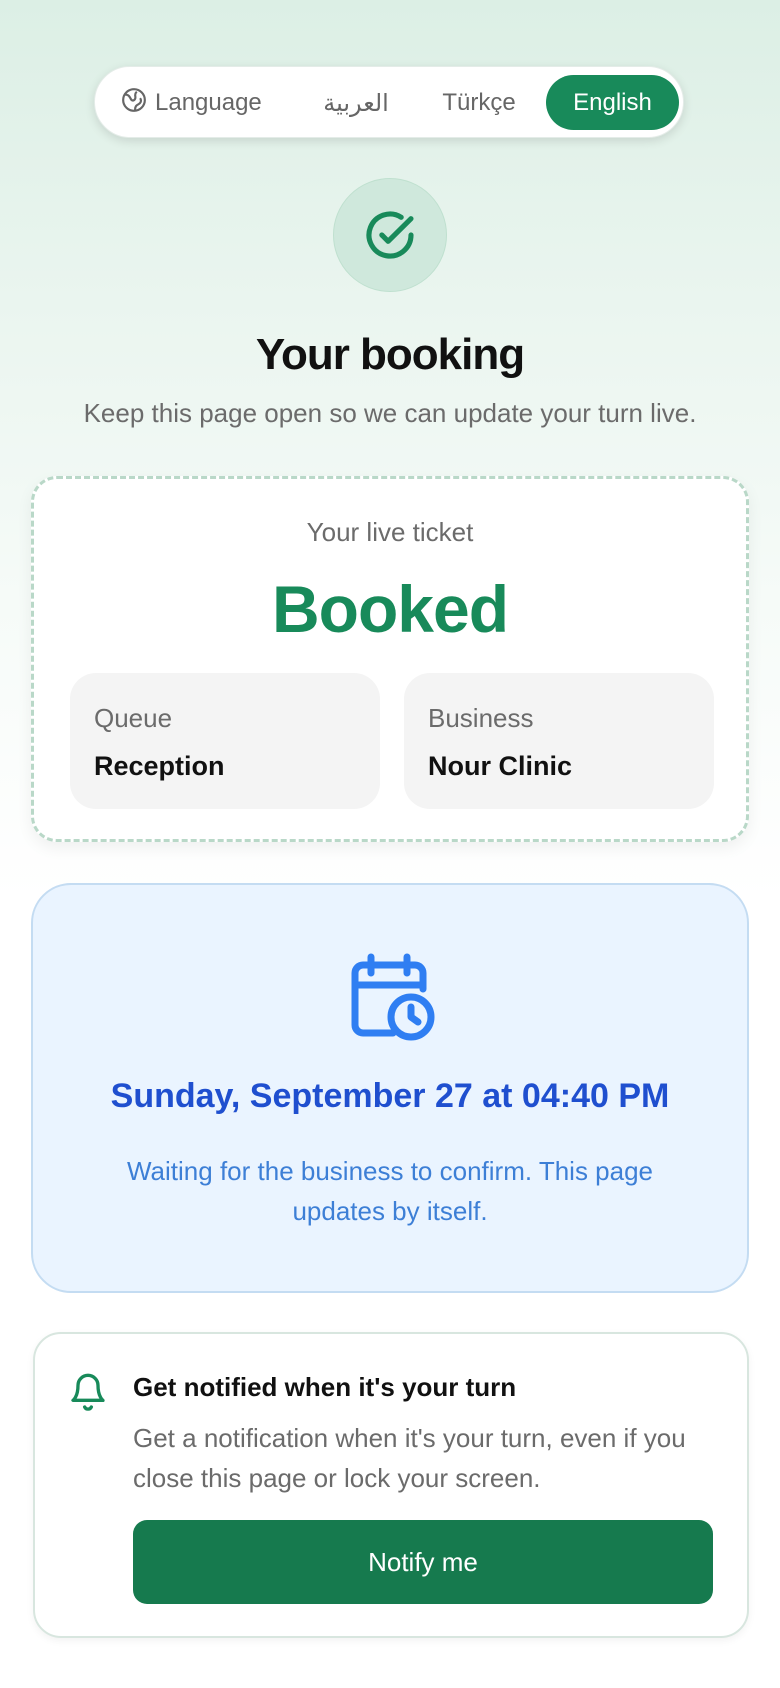 The height and width of the screenshot is (1688, 780). I want to click on appointment-datetime: Sunday, September 27 at 04:40 PM, so click(390, 1096).